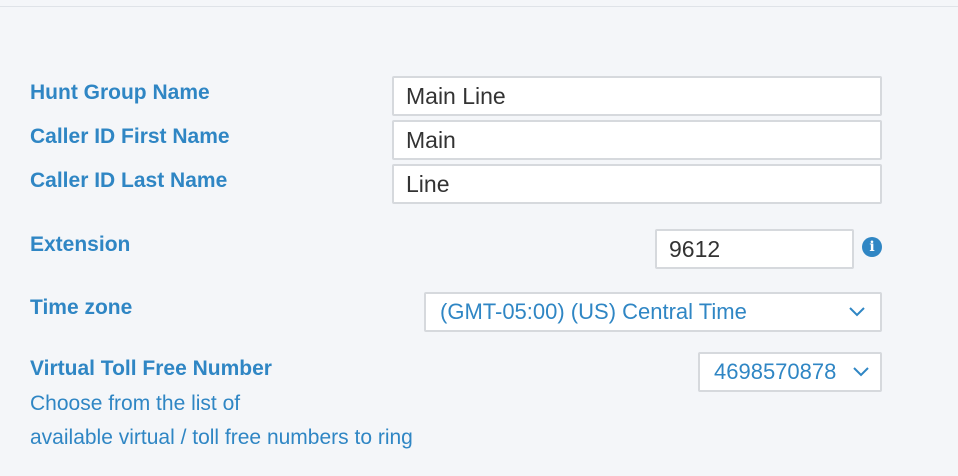 This screenshot has height=476, width=958. What do you see at coordinates (637, 96) in the screenshot?
I see `hunt-group-name-input` at bounding box center [637, 96].